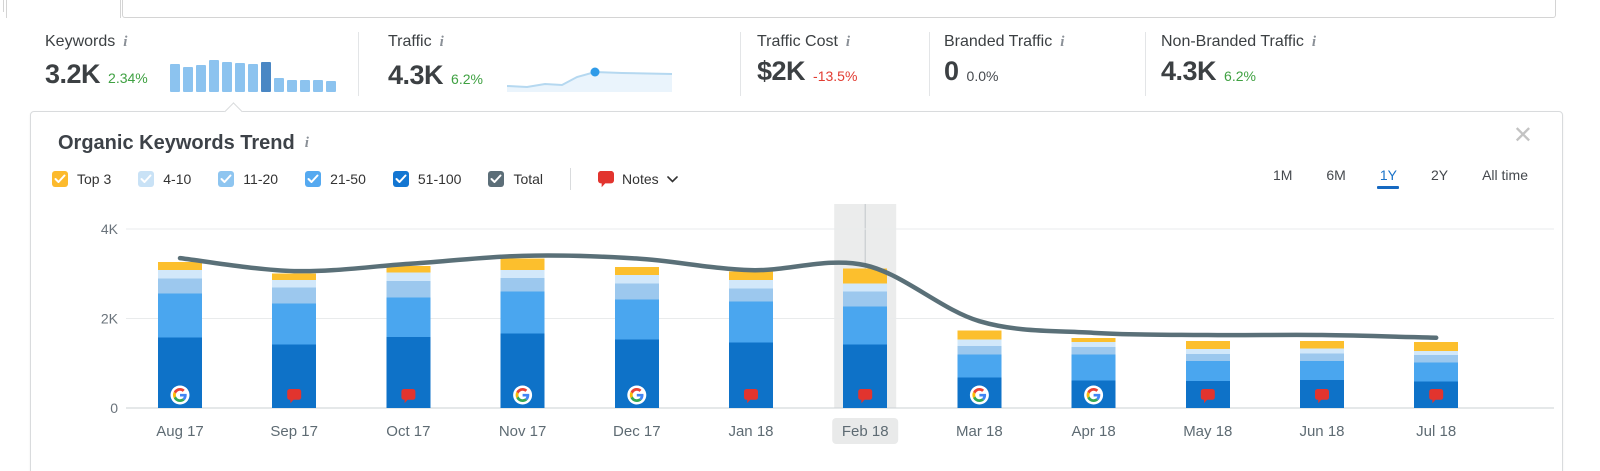 This screenshot has width=1600, height=471. What do you see at coordinates (63, 9) in the screenshot?
I see `active-tab` at bounding box center [63, 9].